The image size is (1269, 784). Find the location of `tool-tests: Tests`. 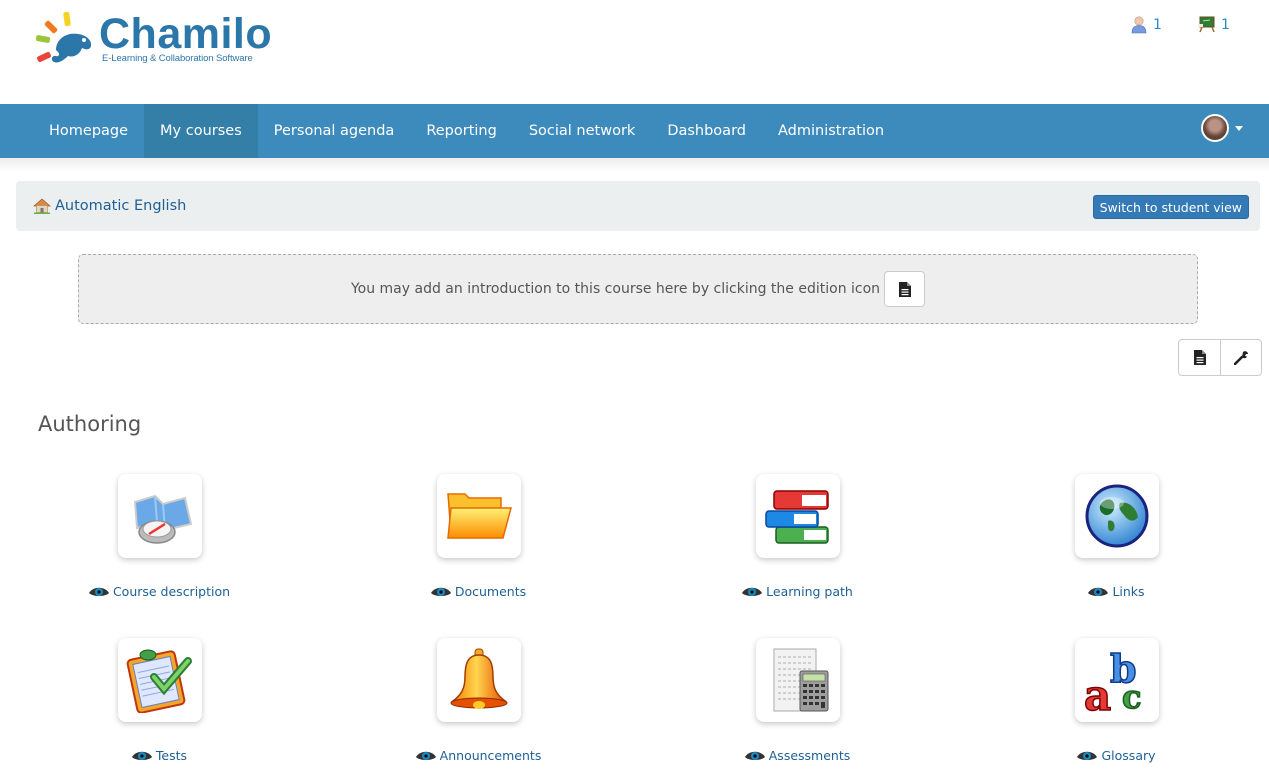

tool-tests: Tests is located at coordinates (159, 708).